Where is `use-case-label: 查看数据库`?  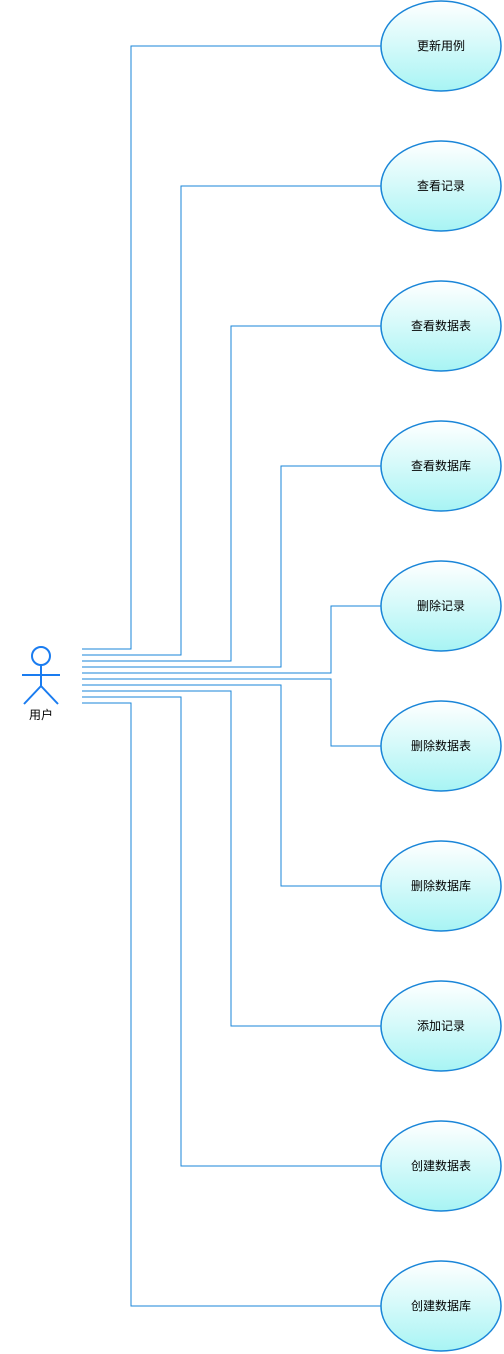
use-case-label: 查看数据库 is located at coordinates (441, 465).